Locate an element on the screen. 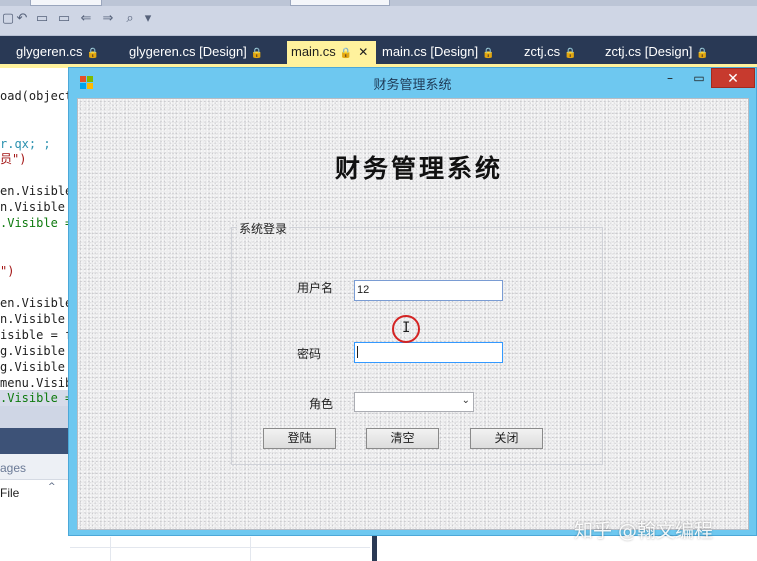 The width and height of the screenshot is (757, 561). close-tab-icon: ✕ is located at coordinates (363, 52).